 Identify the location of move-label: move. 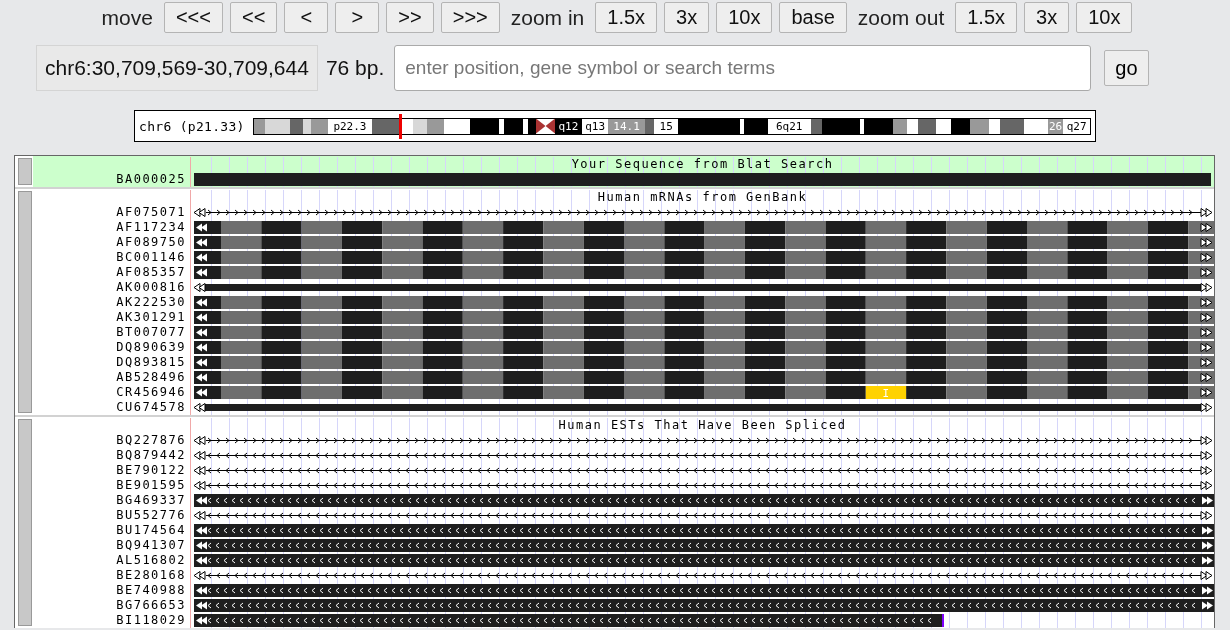
(127, 17).